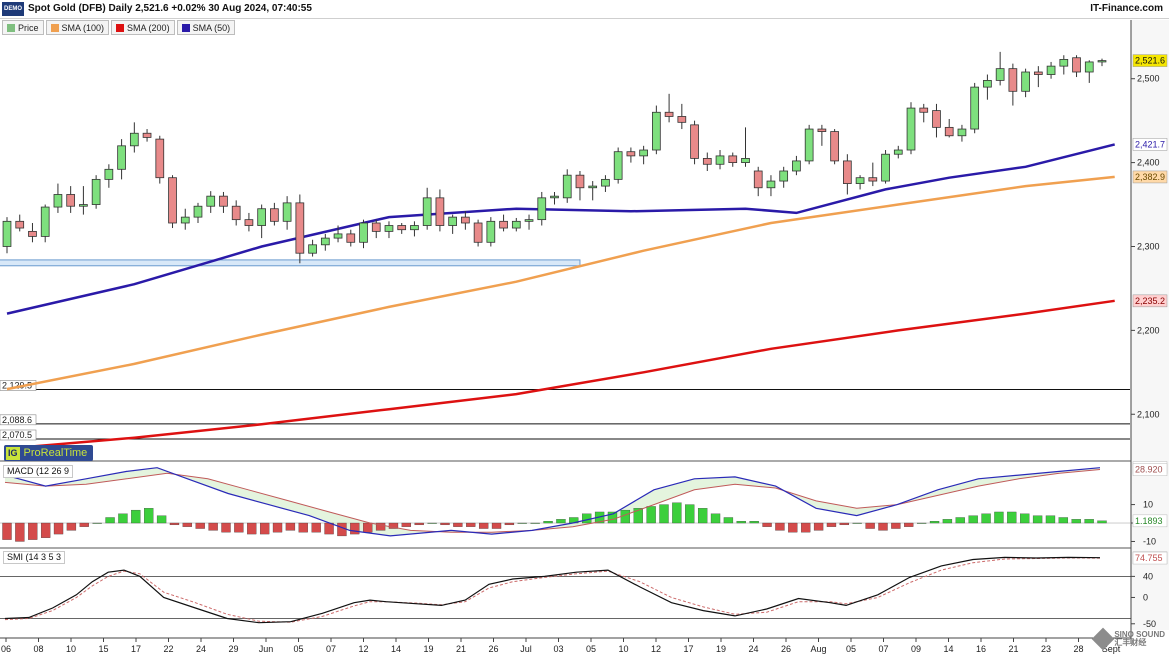 The image size is (1169, 657). Describe the element at coordinates (201, 649) in the screenshot. I see `date-tick-label: 24` at that location.